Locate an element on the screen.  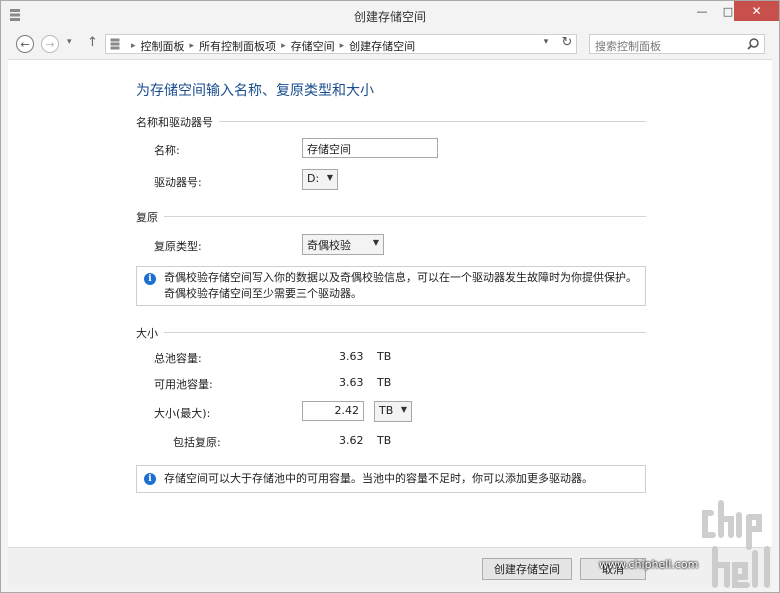
resiliency-type-select: 奇偶校验 ▼ is located at coordinates (343, 244).